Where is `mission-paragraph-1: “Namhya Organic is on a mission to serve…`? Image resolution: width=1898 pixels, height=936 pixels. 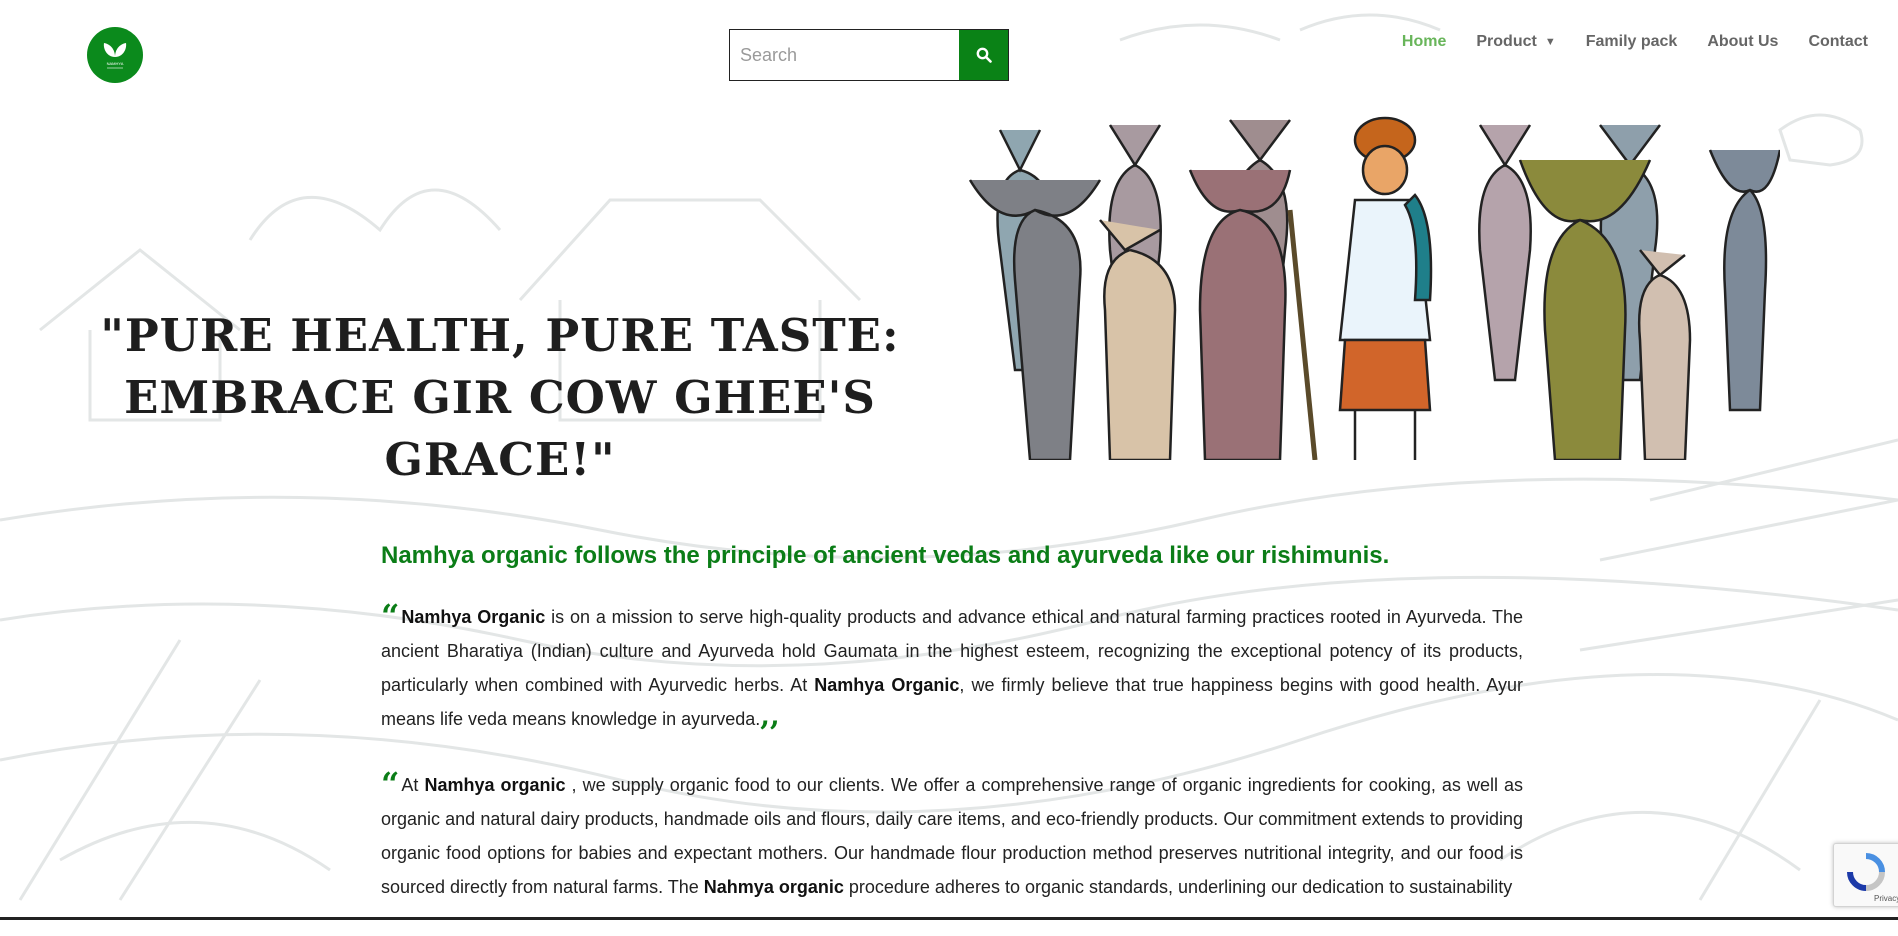 mission-paragraph-1: “Namhya Organic is on a mission to serve… is located at coordinates (952, 668).